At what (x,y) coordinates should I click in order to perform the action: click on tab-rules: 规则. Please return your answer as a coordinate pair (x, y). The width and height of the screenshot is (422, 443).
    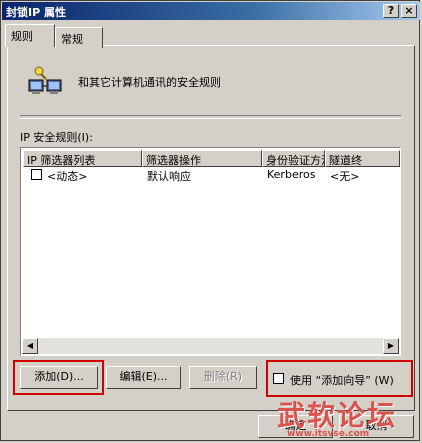
    Looking at the image, I should click on (30, 35).